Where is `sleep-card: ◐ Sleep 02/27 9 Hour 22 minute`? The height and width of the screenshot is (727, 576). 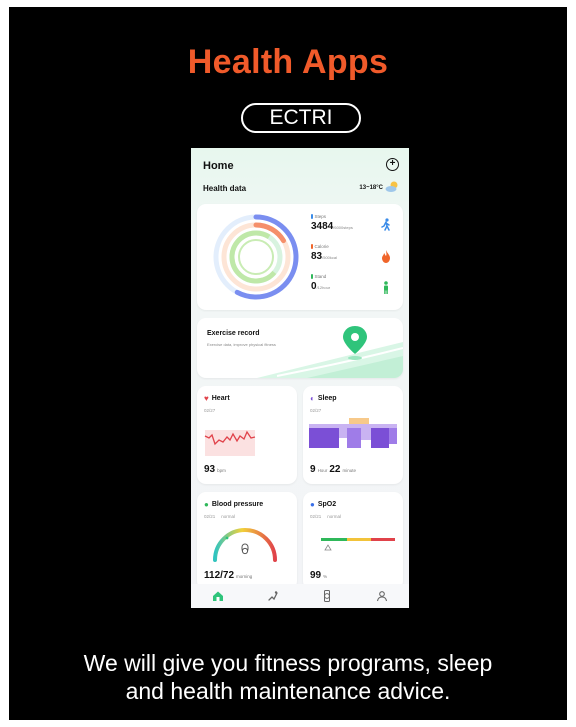 sleep-card: ◐ Sleep 02/27 9 Hour 22 minute is located at coordinates (353, 435).